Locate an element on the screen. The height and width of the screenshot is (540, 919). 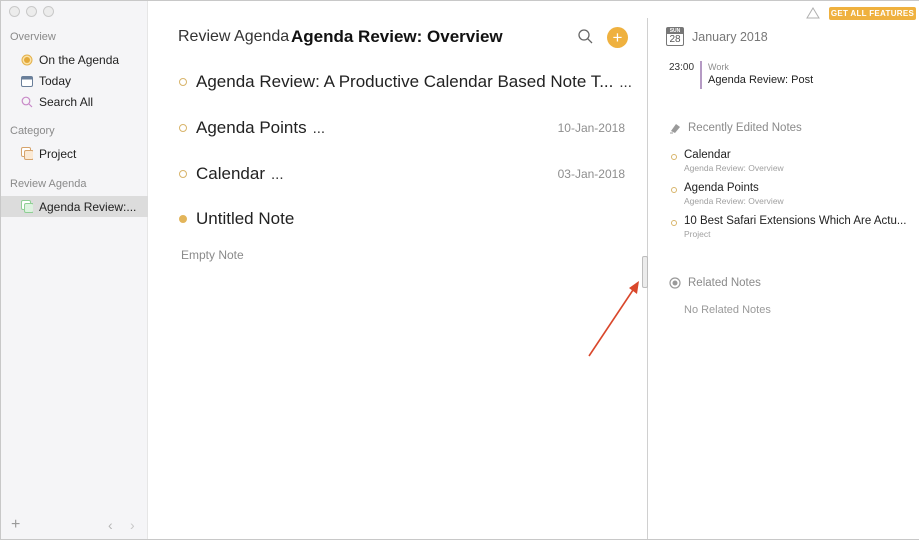
sidebar-item-search-all: Search All is located at coordinates (74, 101).